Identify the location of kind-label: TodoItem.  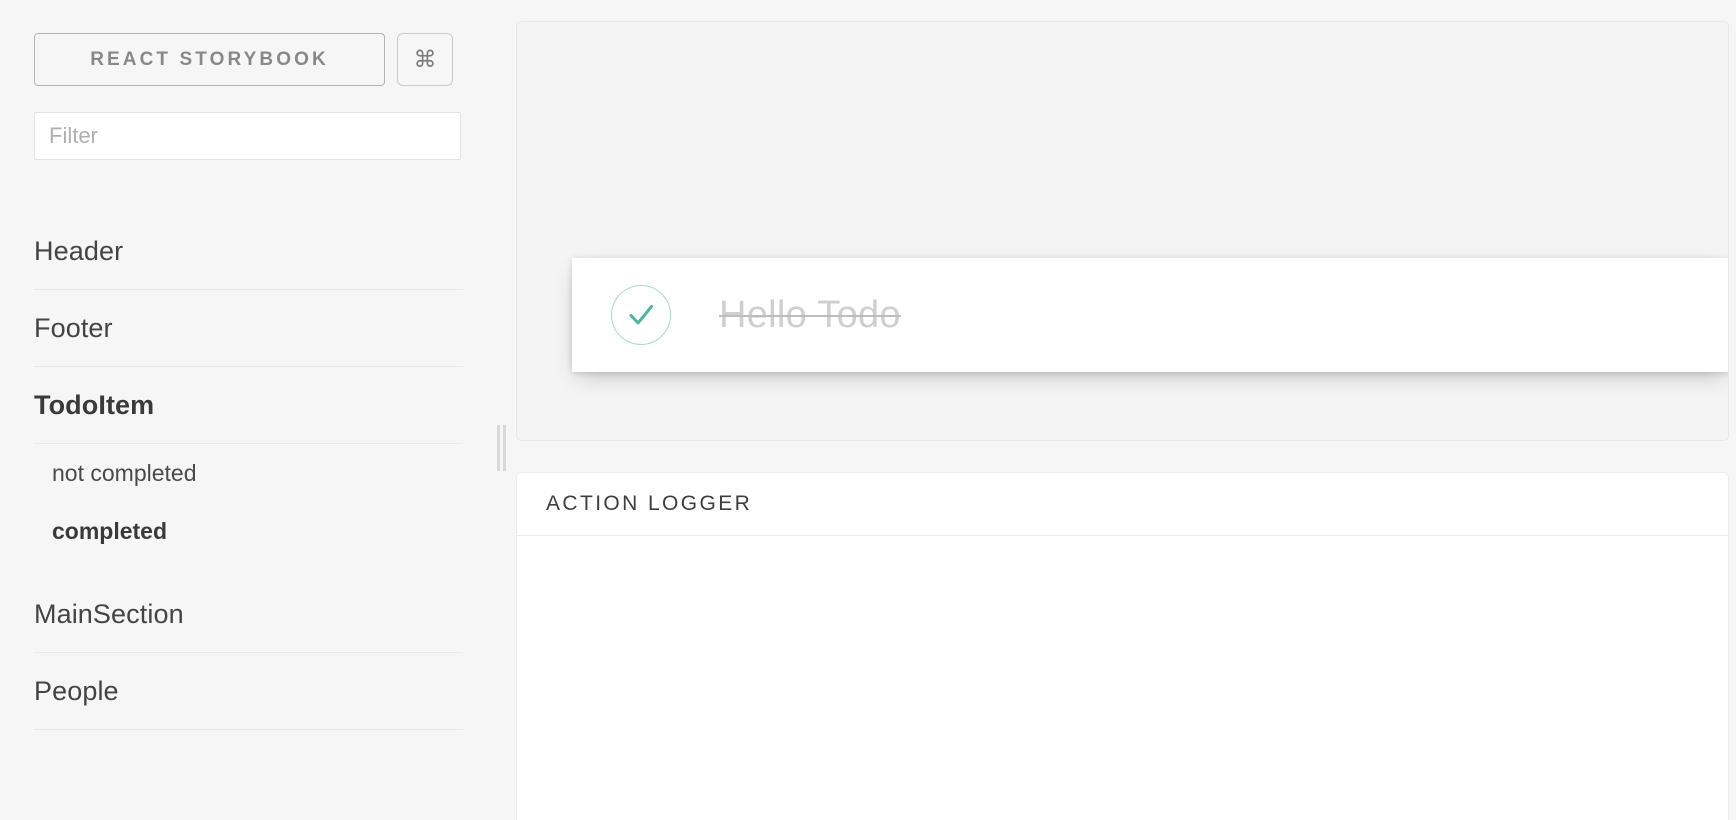
(94, 405).